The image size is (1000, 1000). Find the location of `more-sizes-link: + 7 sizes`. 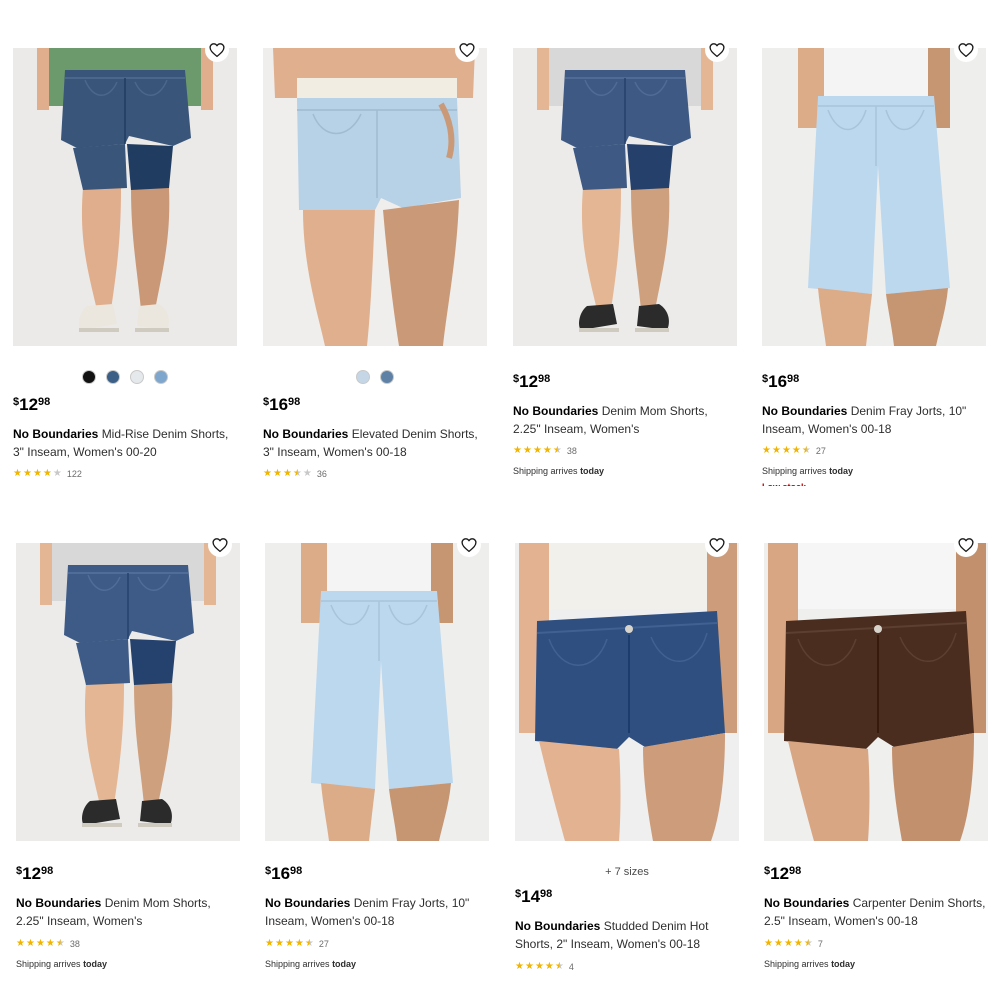

more-sizes-link: + 7 sizes is located at coordinates (627, 872).